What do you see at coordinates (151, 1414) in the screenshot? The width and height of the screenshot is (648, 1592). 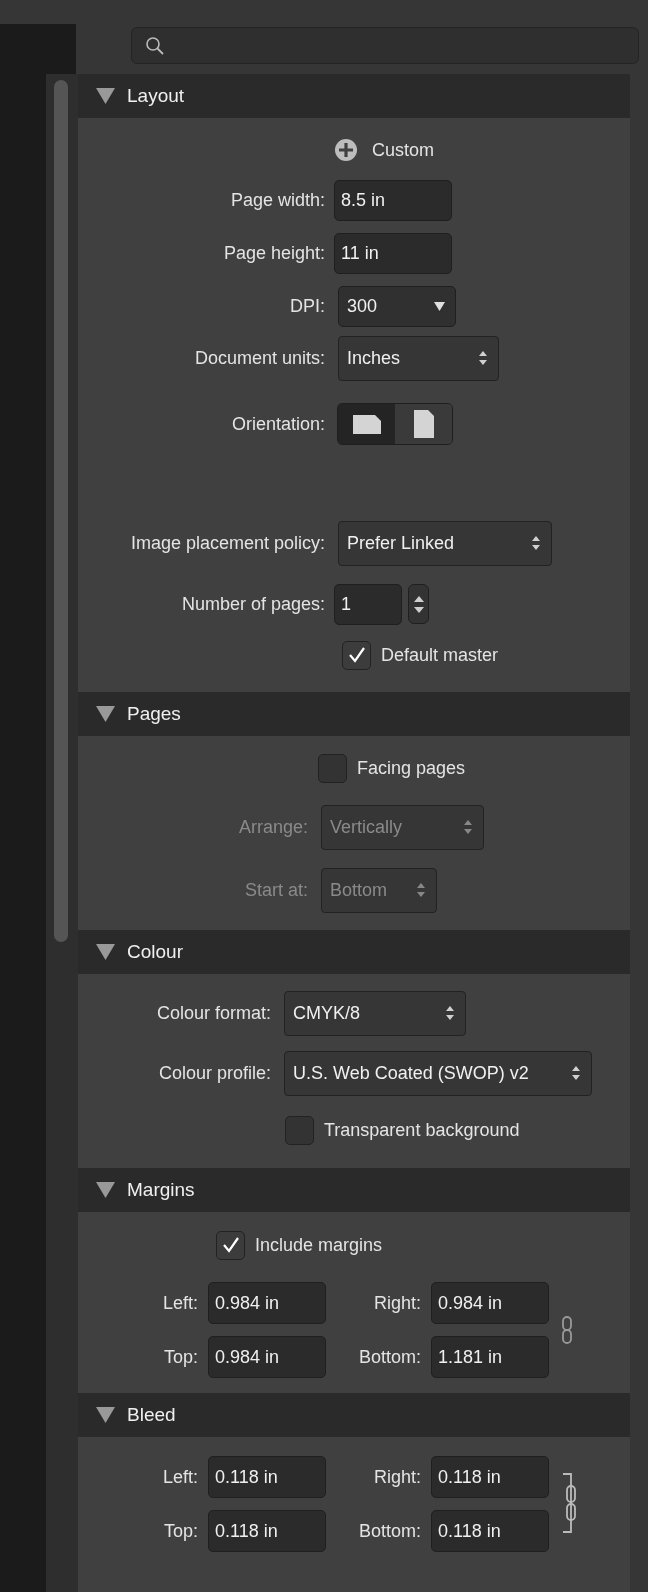 I see `section-title: Bleed` at bounding box center [151, 1414].